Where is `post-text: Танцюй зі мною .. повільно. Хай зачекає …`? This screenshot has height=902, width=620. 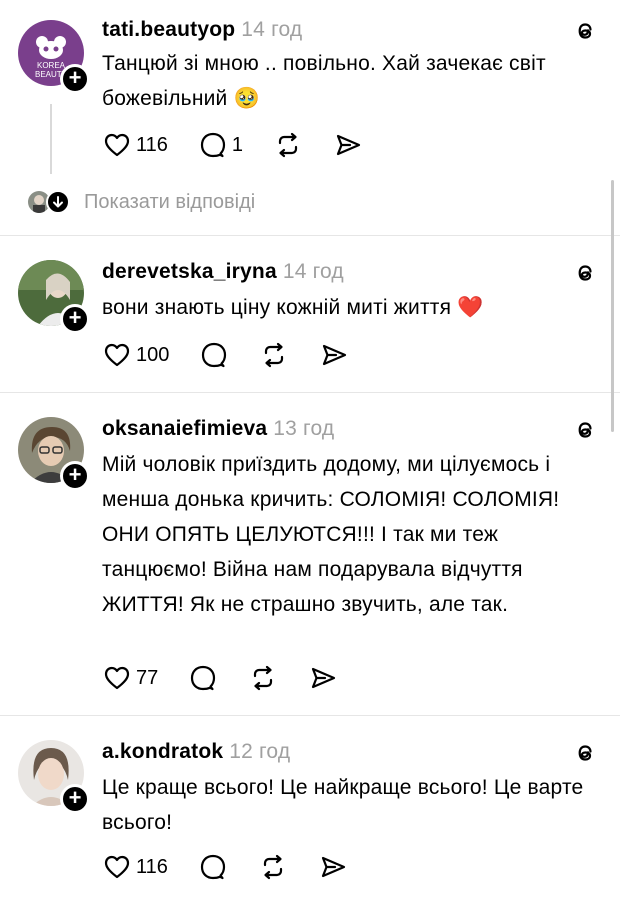 post-text: Танцюй зі мною .. повільно. Хай зачекає … is located at coordinates (324, 81).